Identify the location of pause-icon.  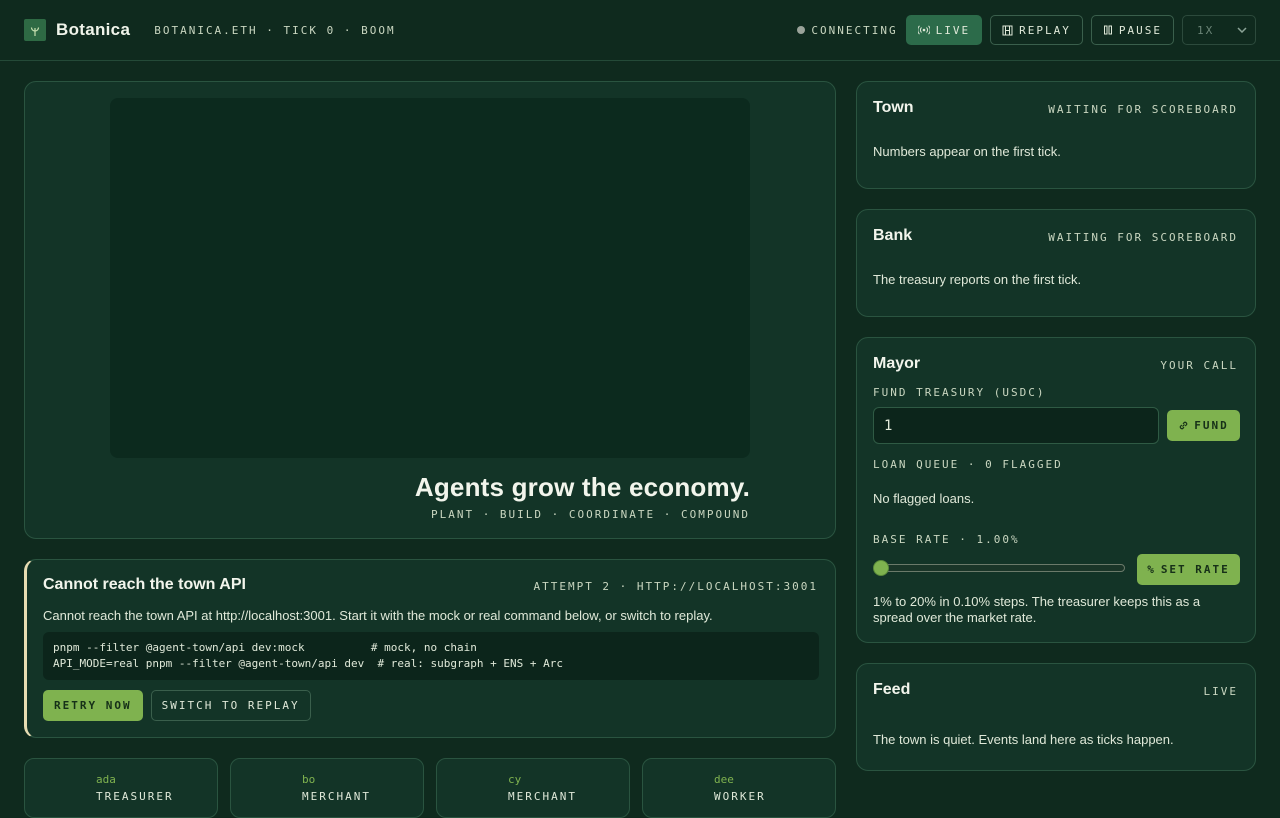
(1107, 30).